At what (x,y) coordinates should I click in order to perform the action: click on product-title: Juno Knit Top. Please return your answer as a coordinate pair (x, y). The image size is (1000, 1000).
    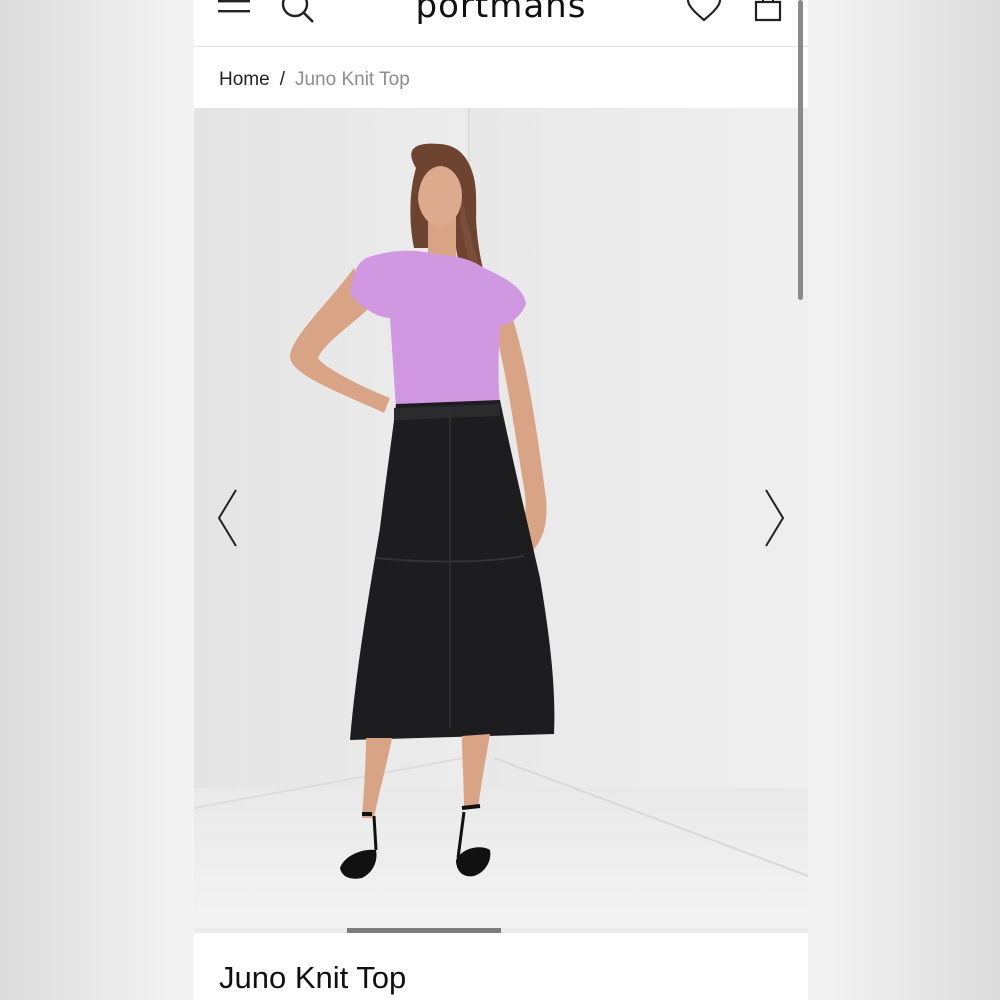
    Looking at the image, I should click on (313, 977).